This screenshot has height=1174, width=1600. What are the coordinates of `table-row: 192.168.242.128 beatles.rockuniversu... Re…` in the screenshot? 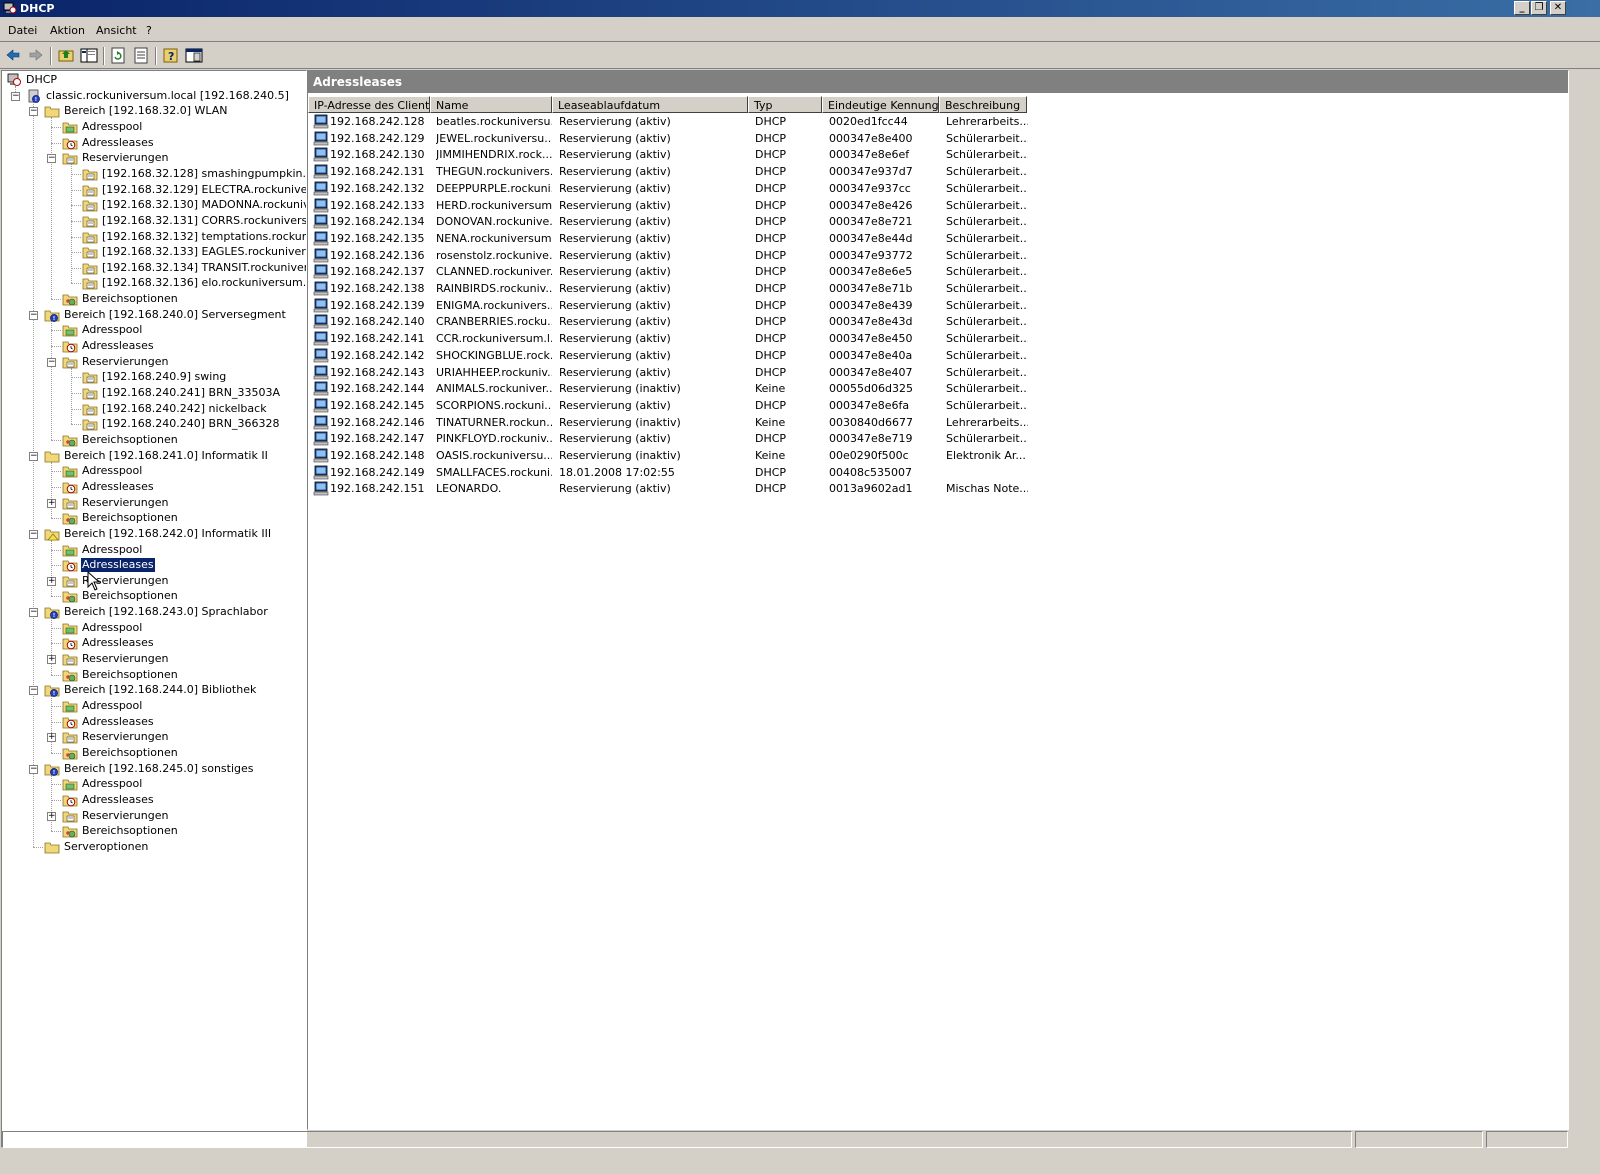 It's located at (935, 121).